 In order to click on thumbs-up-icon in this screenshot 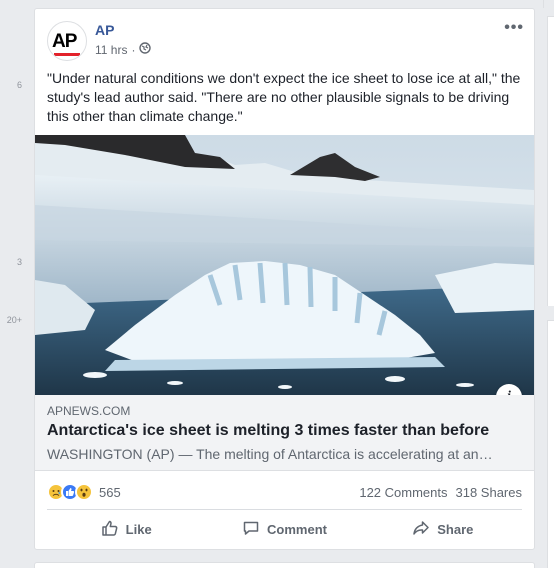, I will do `click(110, 529)`.